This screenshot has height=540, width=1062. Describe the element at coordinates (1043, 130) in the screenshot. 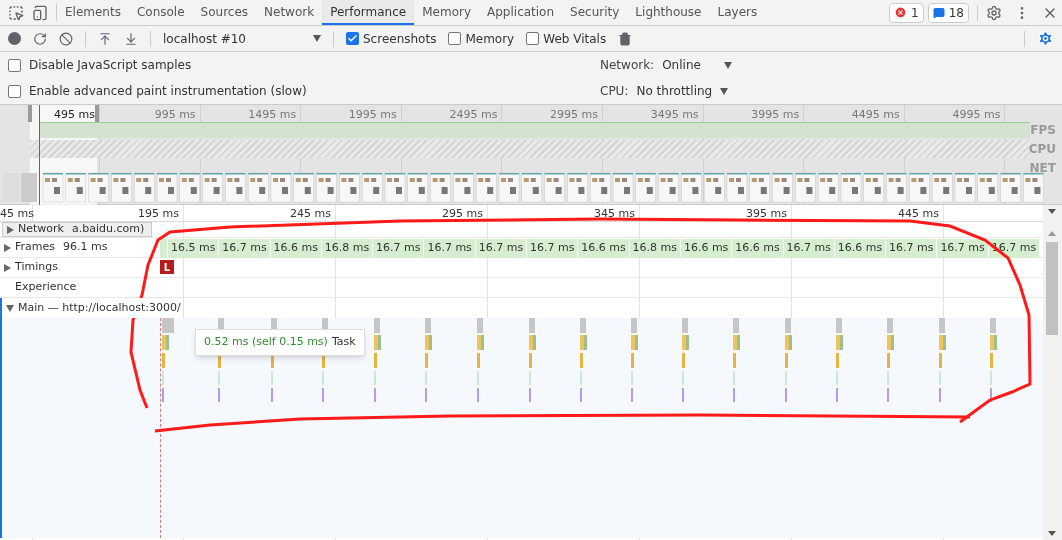

I see `lane-label: FPS` at that location.